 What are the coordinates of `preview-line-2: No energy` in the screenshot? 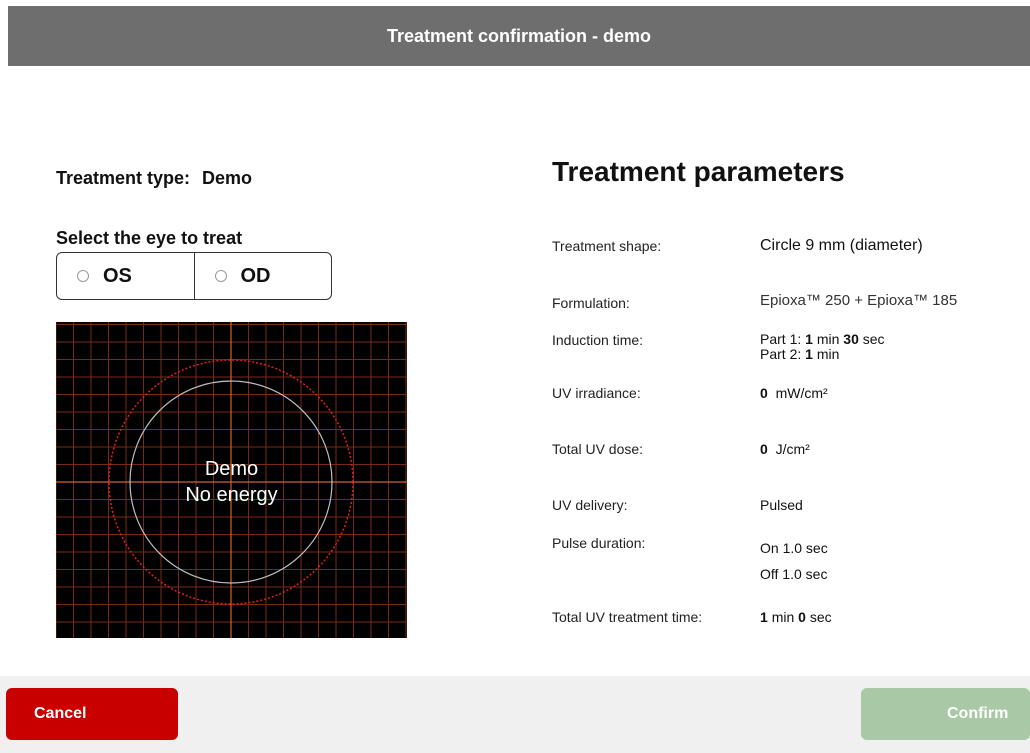 It's located at (231, 495).